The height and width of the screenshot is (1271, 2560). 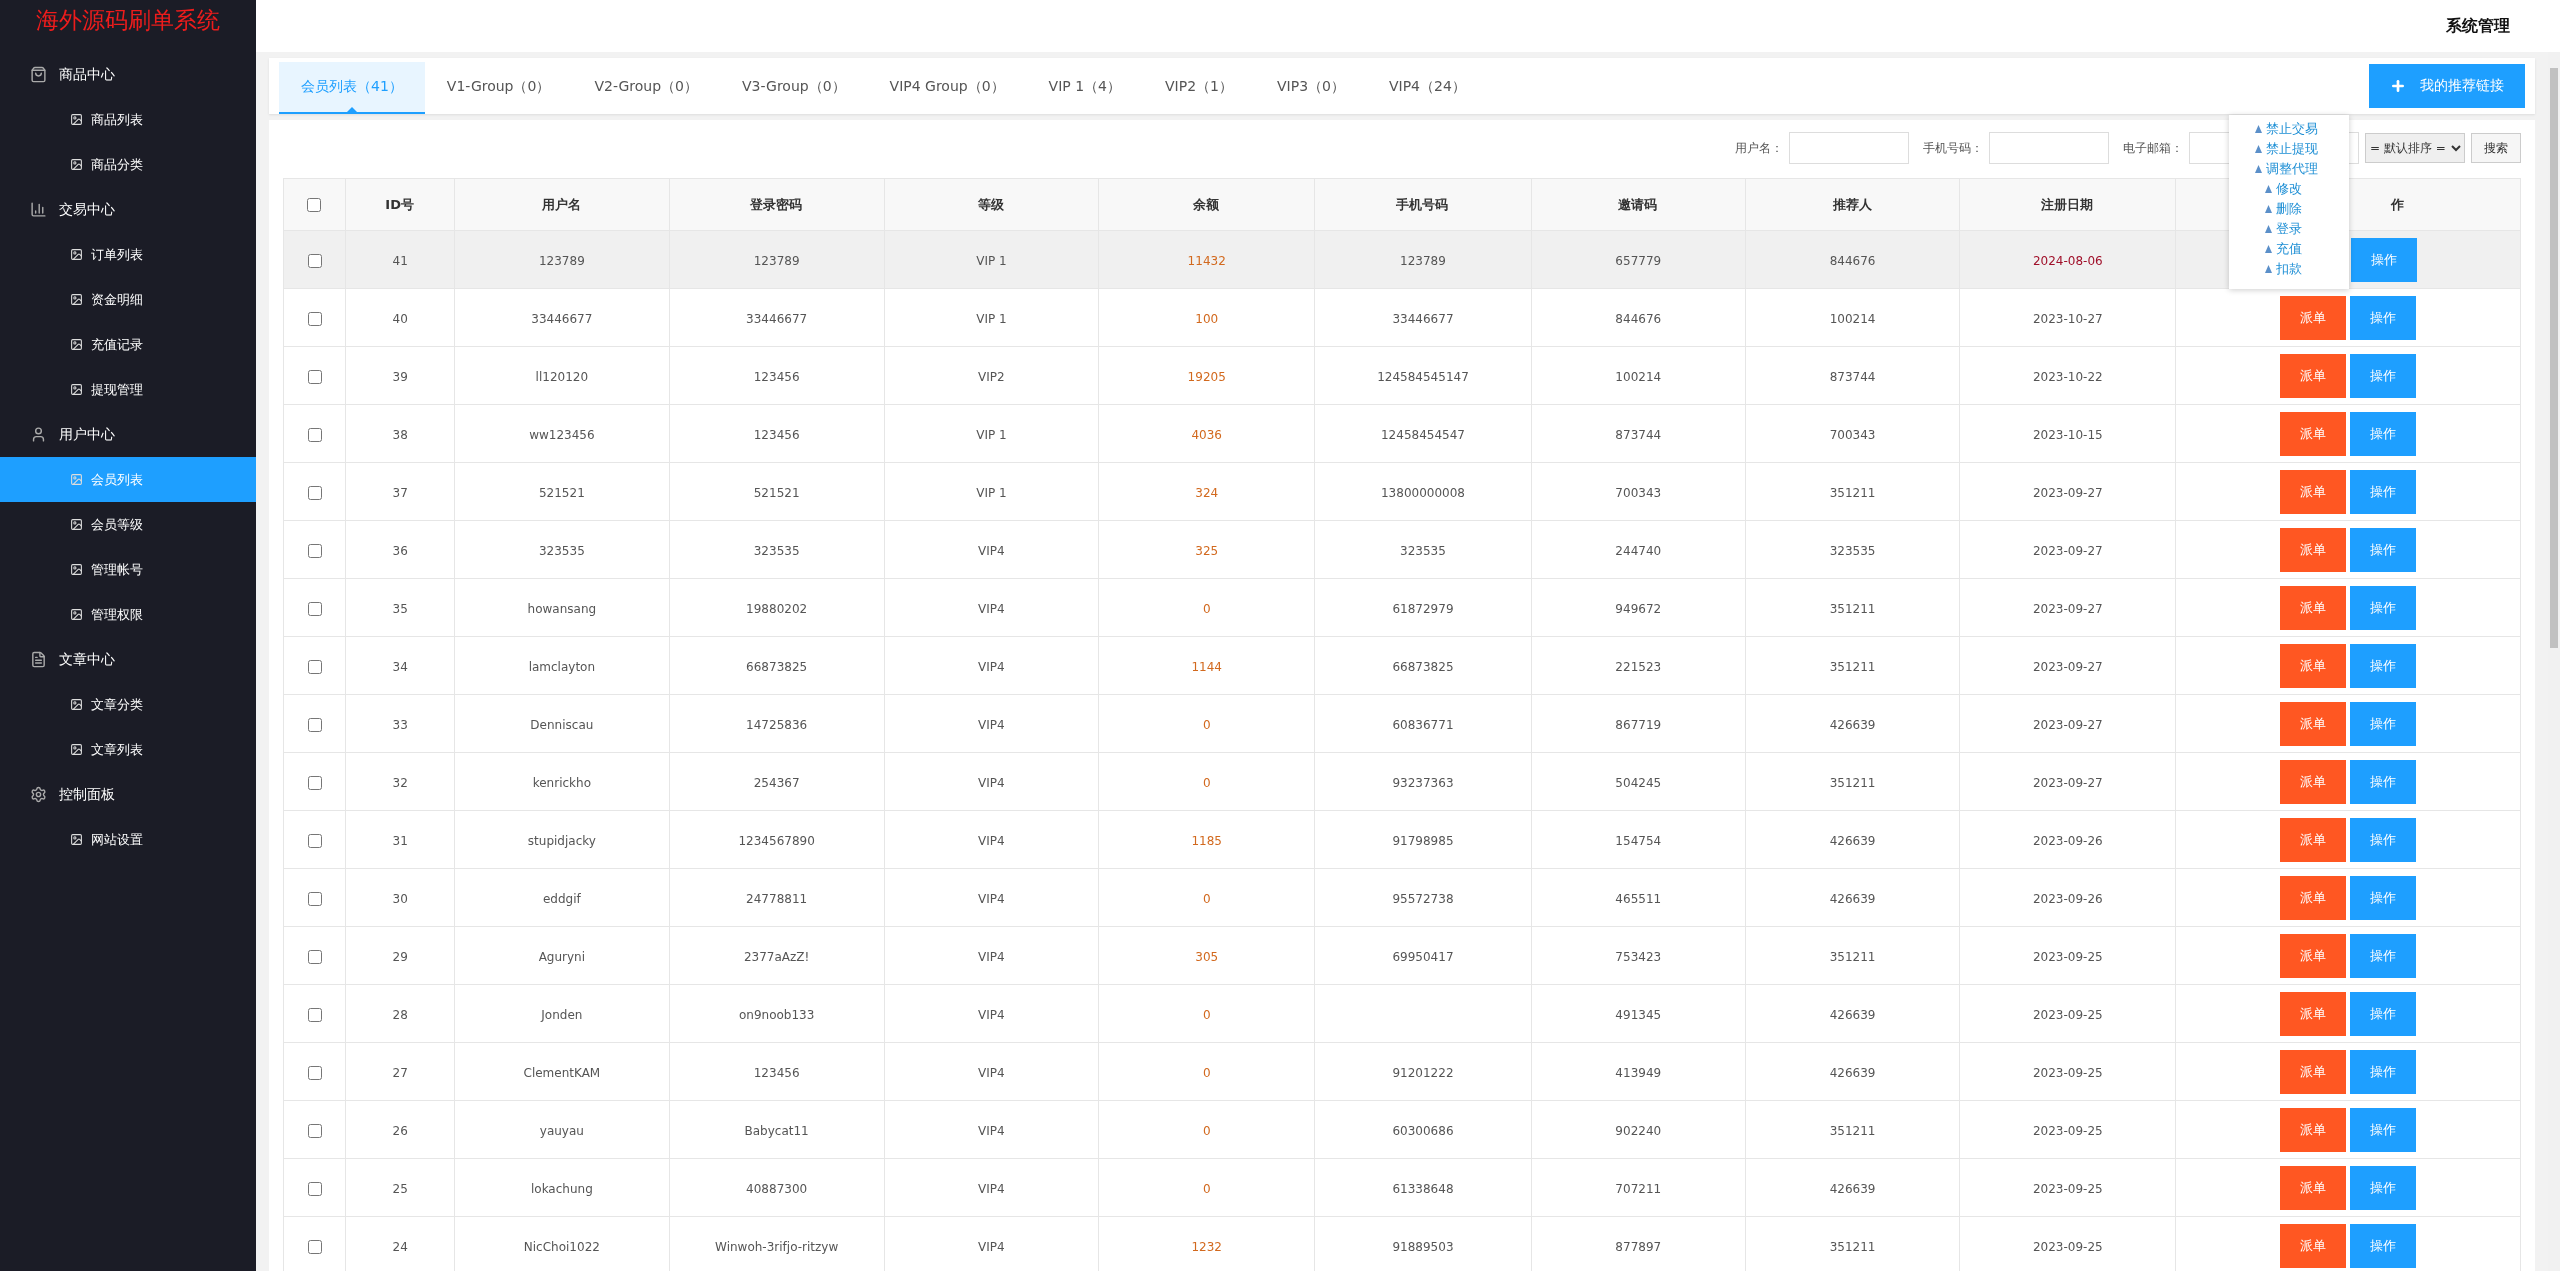 What do you see at coordinates (128, 299) in the screenshot?
I see `sidebar-item: 资金明细` at bounding box center [128, 299].